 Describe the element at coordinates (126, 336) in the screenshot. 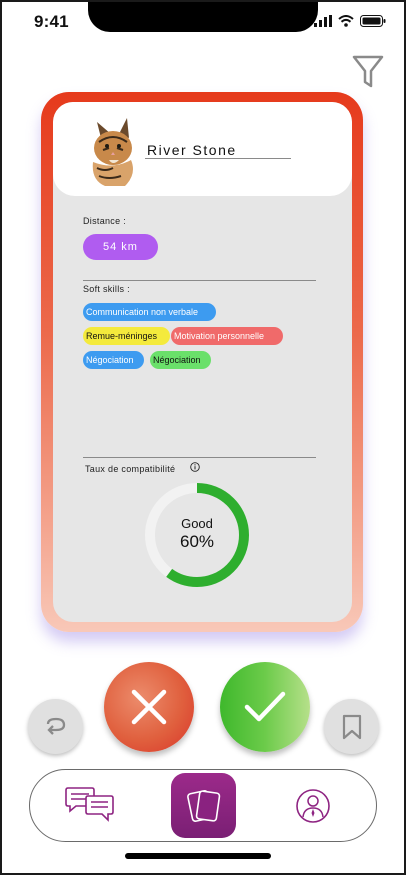

I see `skill-chip: Remue-méninges` at that location.